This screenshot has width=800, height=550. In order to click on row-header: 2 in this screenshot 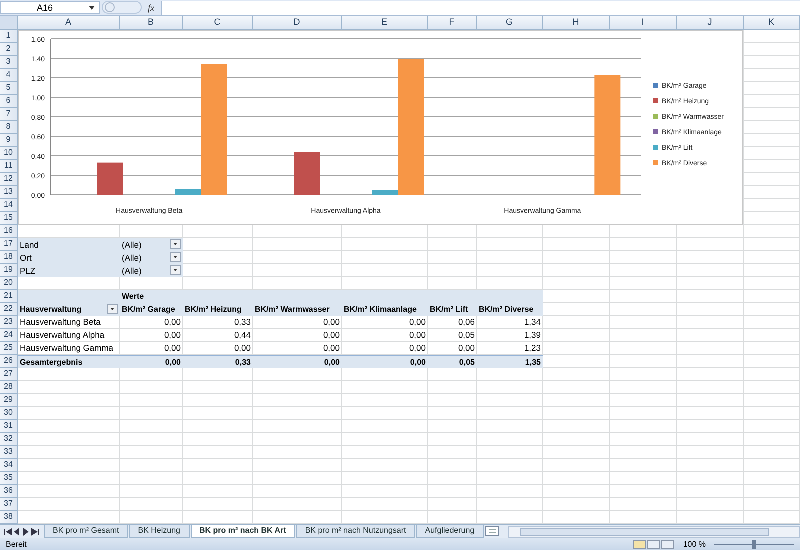, I will do `click(9, 49)`.